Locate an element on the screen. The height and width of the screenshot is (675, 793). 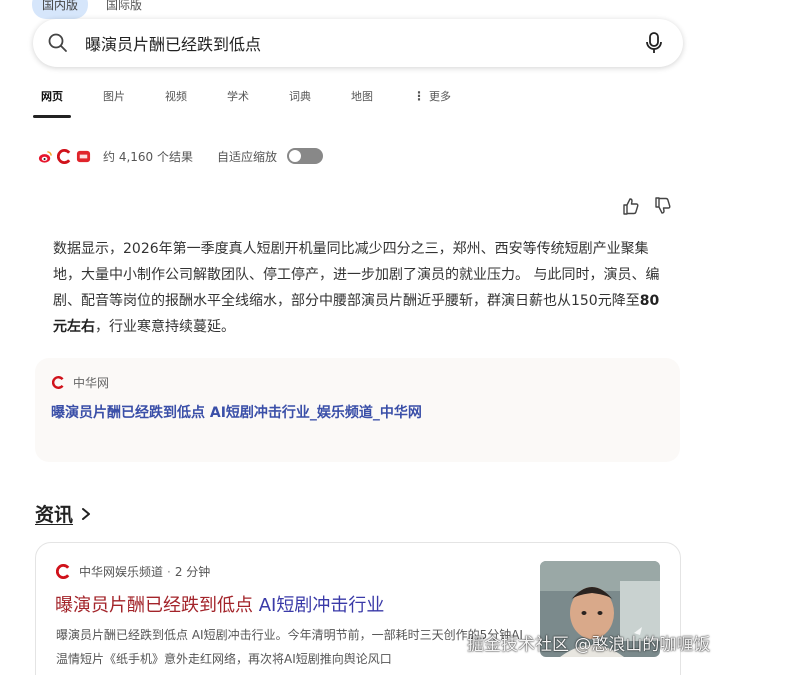
news-headline-link: 曝演员片酬已经跌到低点 AI短剧冲击行业 is located at coordinates (219, 604).